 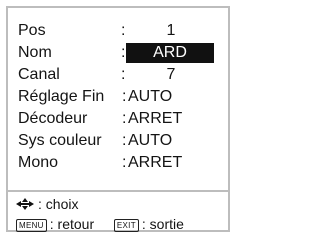 I want to click on menu-value-nom-selected: ARD, so click(x=170, y=53).